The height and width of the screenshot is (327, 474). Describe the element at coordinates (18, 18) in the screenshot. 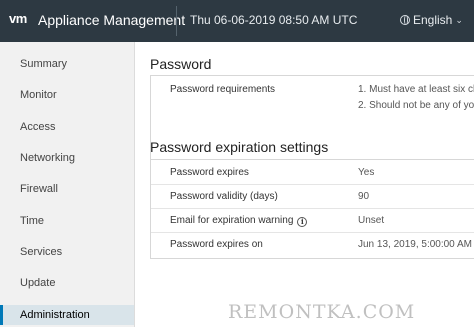

I see `vmware-logo: vm` at that location.